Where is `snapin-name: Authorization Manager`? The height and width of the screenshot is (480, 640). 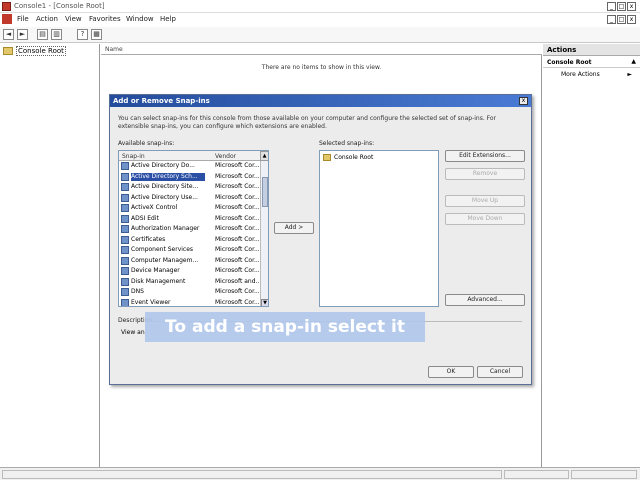
snapin-name: Authorization Manager is located at coordinates (165, 228).